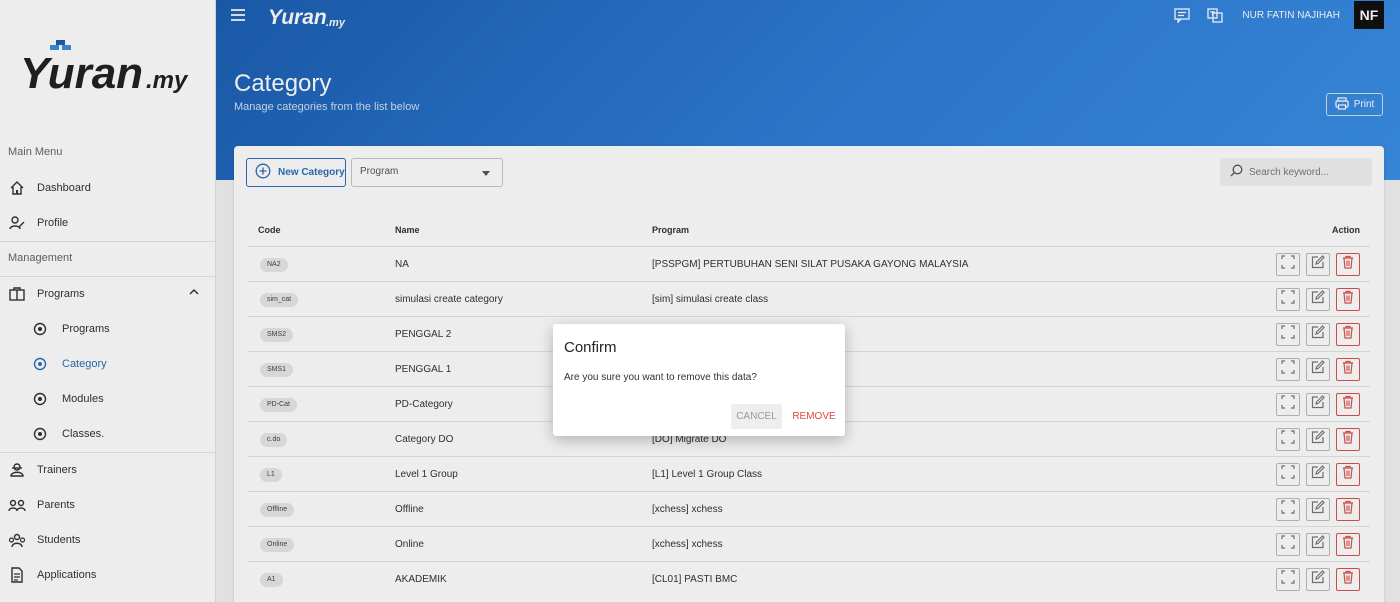  Describe the element at coordinates (756, 416) in the screenshot. I see `cancel-button: CANCEL` at that location.